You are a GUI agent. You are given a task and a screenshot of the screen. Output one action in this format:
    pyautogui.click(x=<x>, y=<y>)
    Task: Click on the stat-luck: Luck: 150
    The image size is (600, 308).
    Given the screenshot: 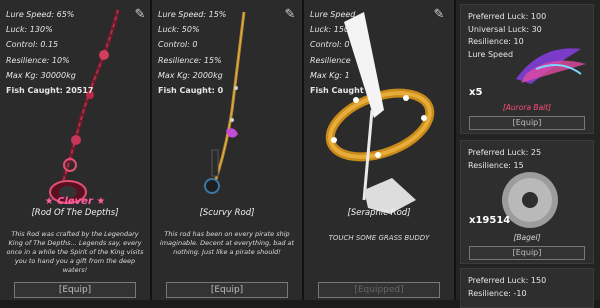 What is the action you would take?
    pyautogui.click(x=330, y=30)
    